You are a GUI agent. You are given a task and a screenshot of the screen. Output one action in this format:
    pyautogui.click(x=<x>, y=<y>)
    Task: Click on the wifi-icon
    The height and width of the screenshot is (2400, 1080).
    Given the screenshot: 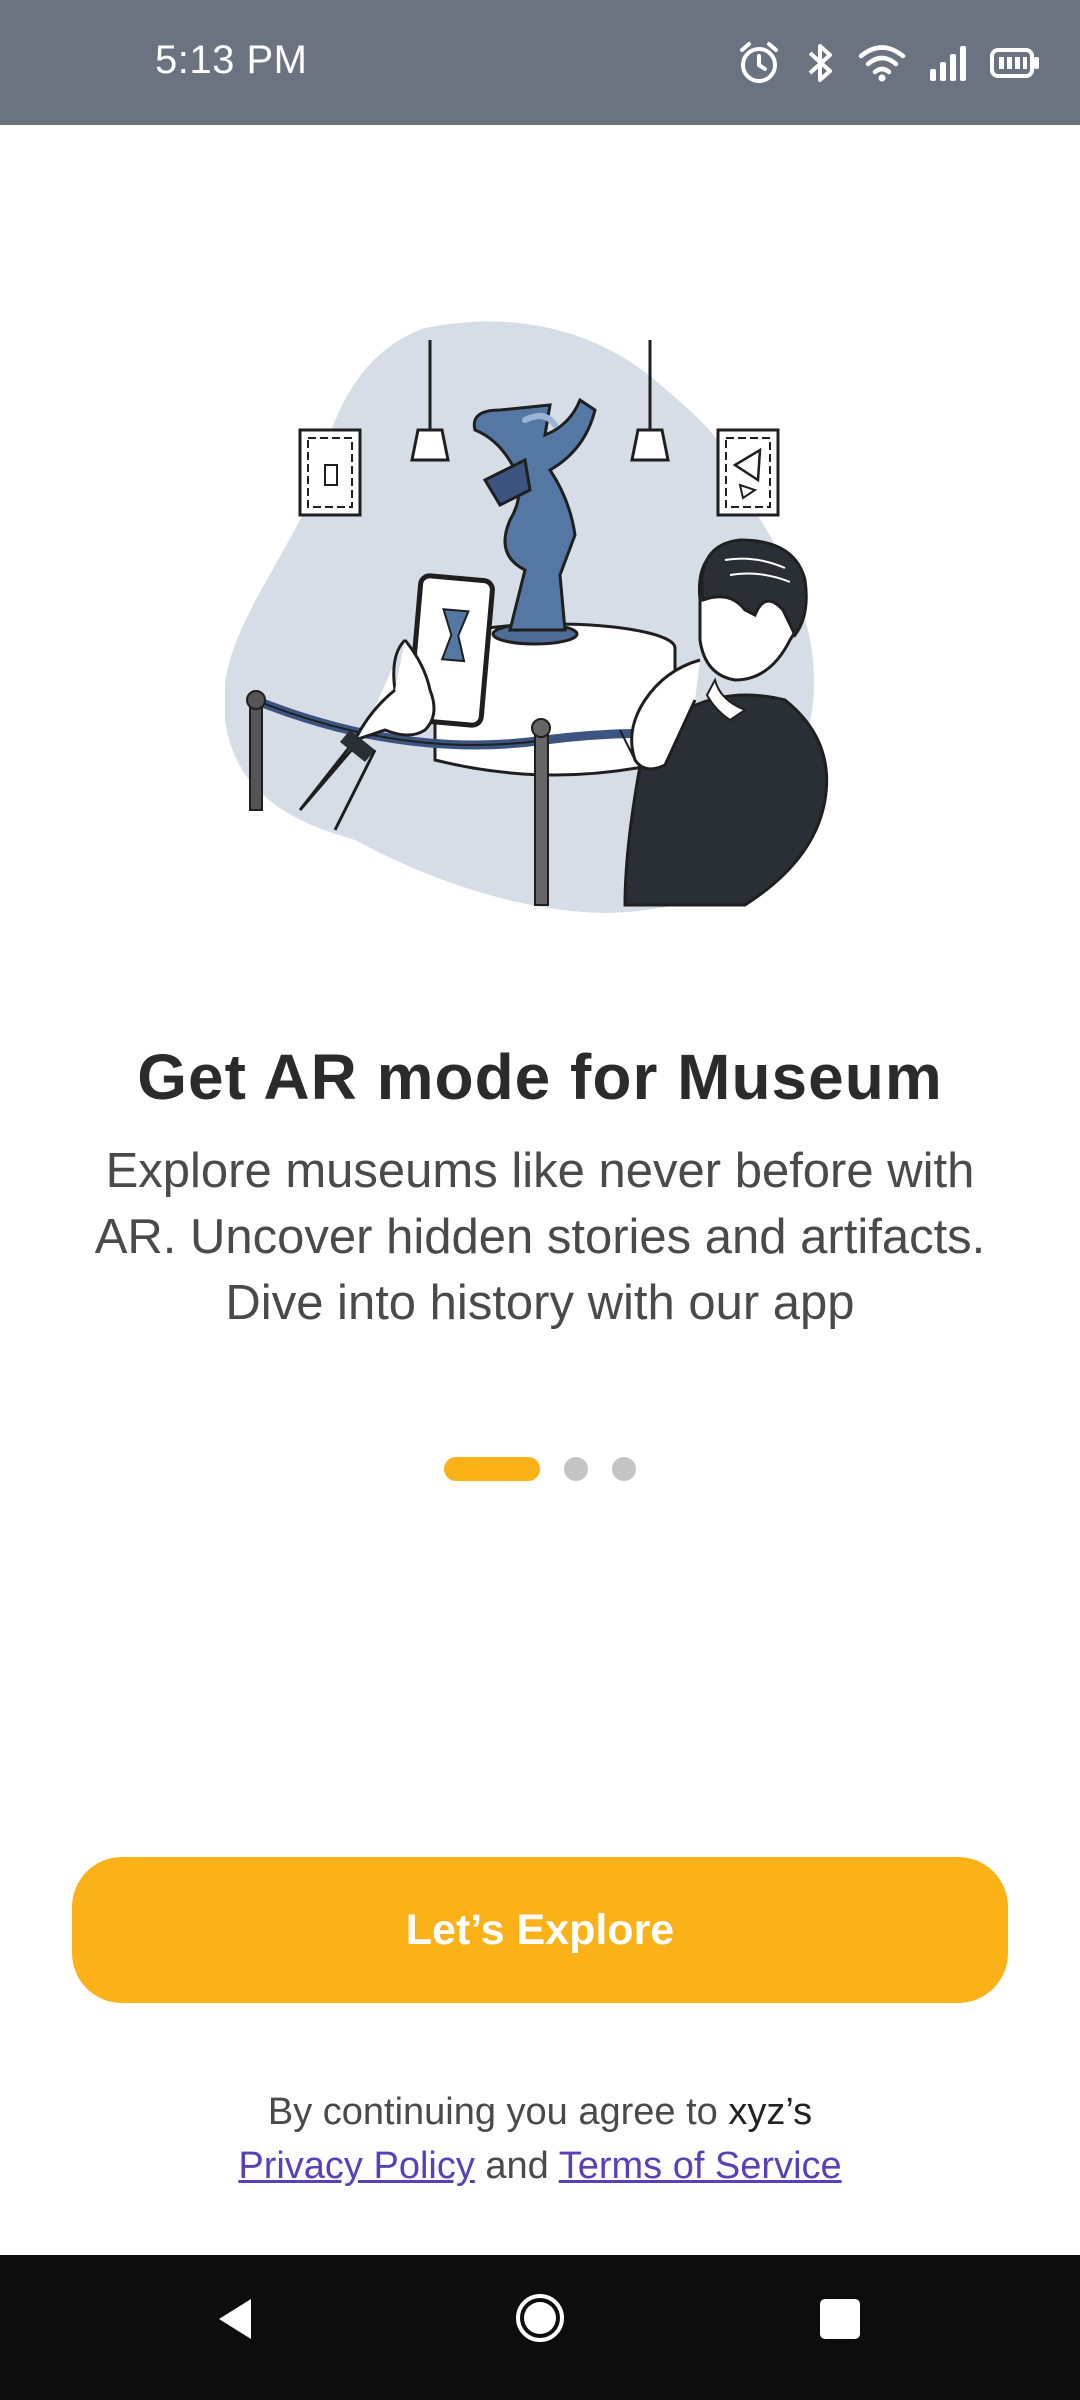 What is the action you would take?
    pyautogui.click(x=882, y=63)
    